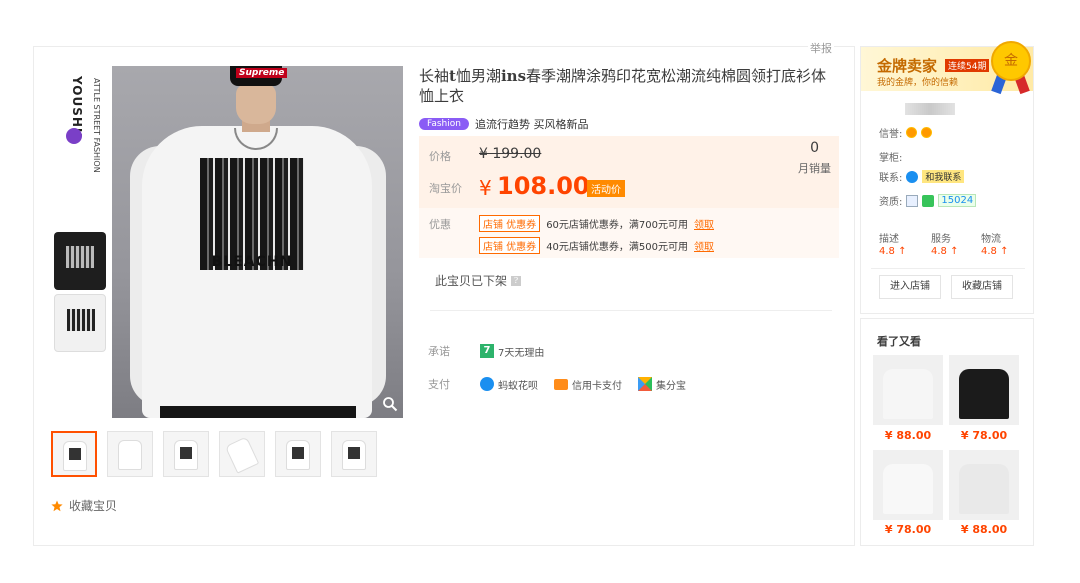 The width and height of the screenshot is (1080, 583). What do you see at coordinates (631, 310) in the screenshot?
I see `divider` at bounding box center [631, 310].